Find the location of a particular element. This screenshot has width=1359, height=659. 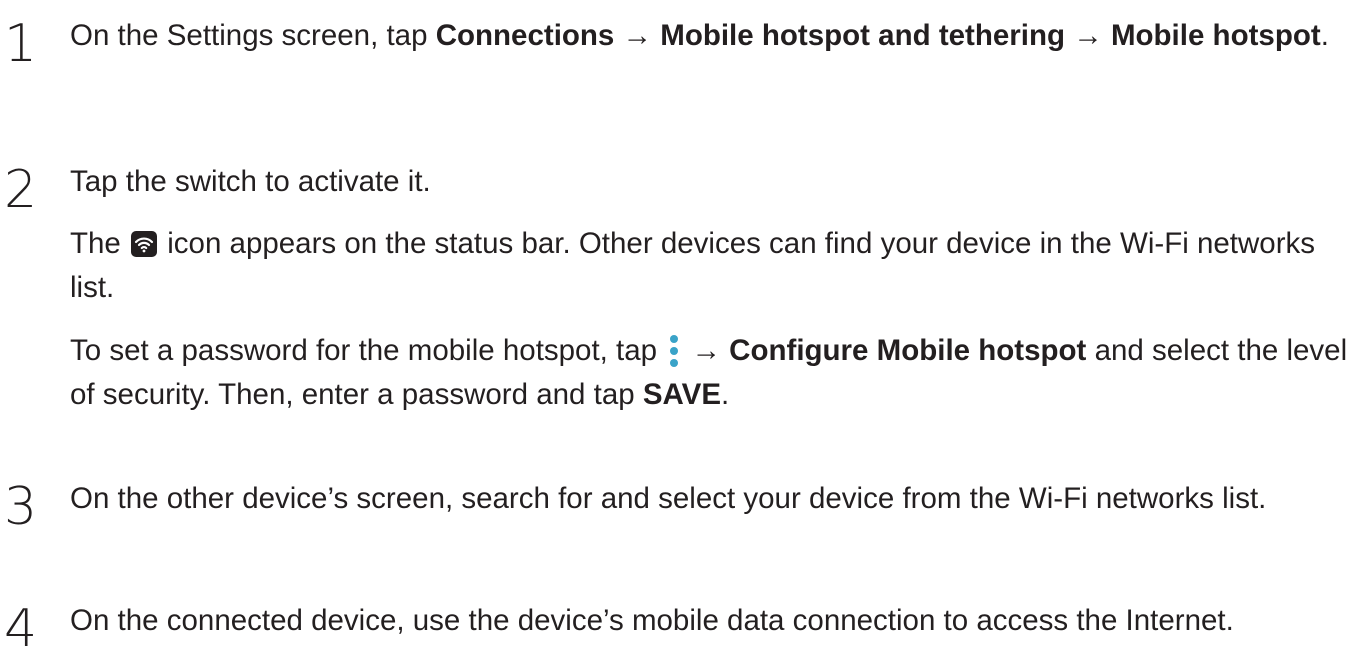

menu-path-configure-mobile-hotspot: Configure Mobile hotspot is located at coordinates (908, 350).